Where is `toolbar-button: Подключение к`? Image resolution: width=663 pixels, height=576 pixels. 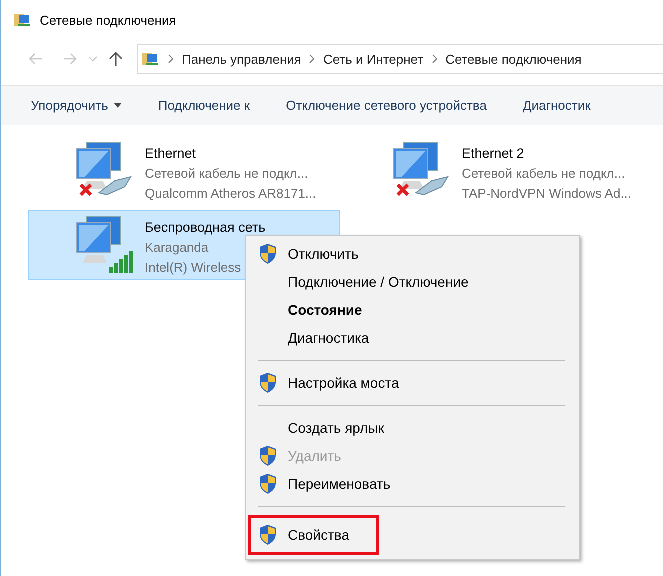 toolbar-button: Подключение к is located at coordinates (204, 105).